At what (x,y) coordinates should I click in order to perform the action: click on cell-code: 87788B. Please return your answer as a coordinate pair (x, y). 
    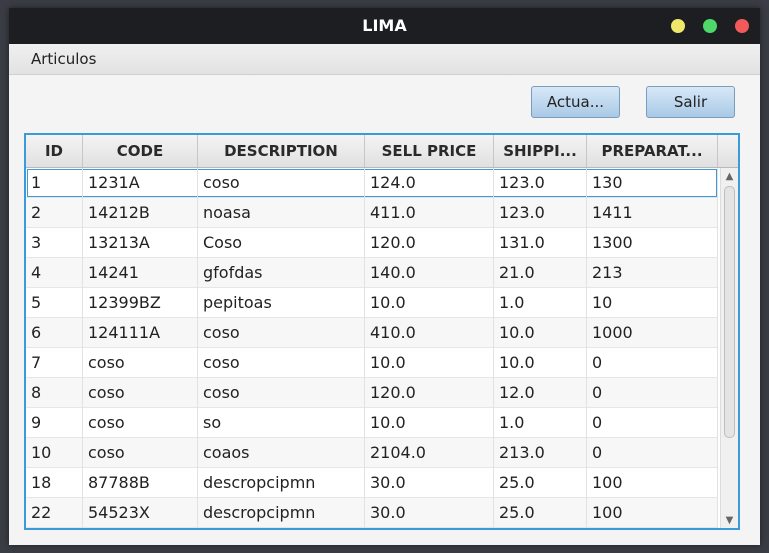
    Looking at the image, I should click on (140, 483).